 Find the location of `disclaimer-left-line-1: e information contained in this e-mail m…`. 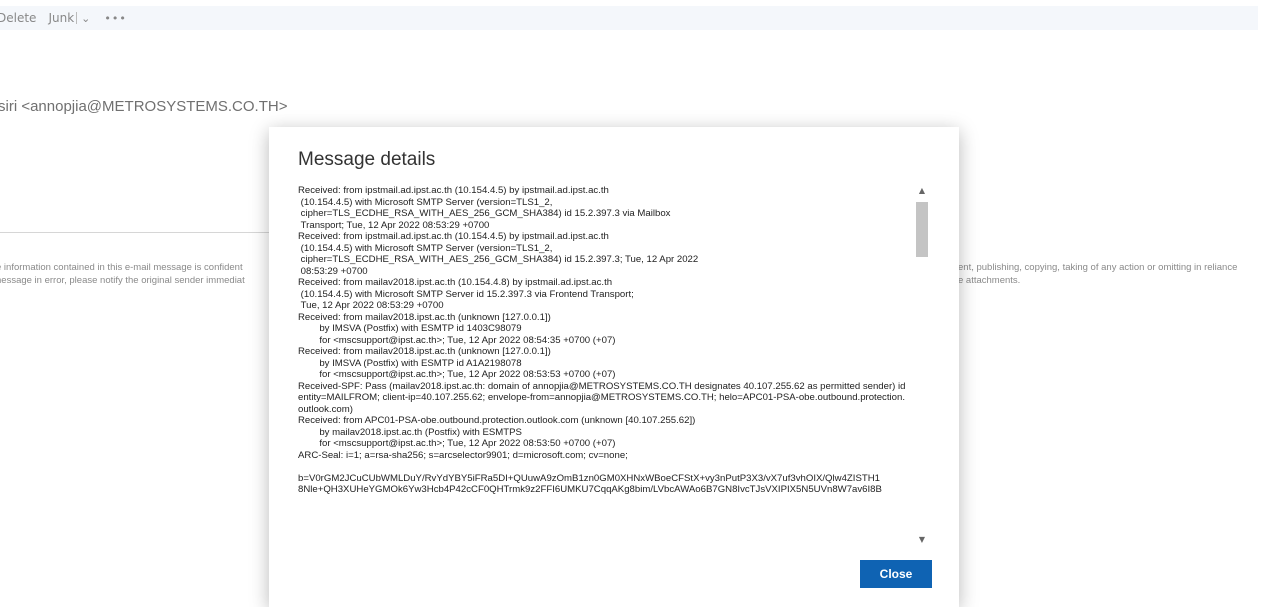

disclaimer-left-line-1: e information contained in this e-mail m… is located at coordinates (121, 267).